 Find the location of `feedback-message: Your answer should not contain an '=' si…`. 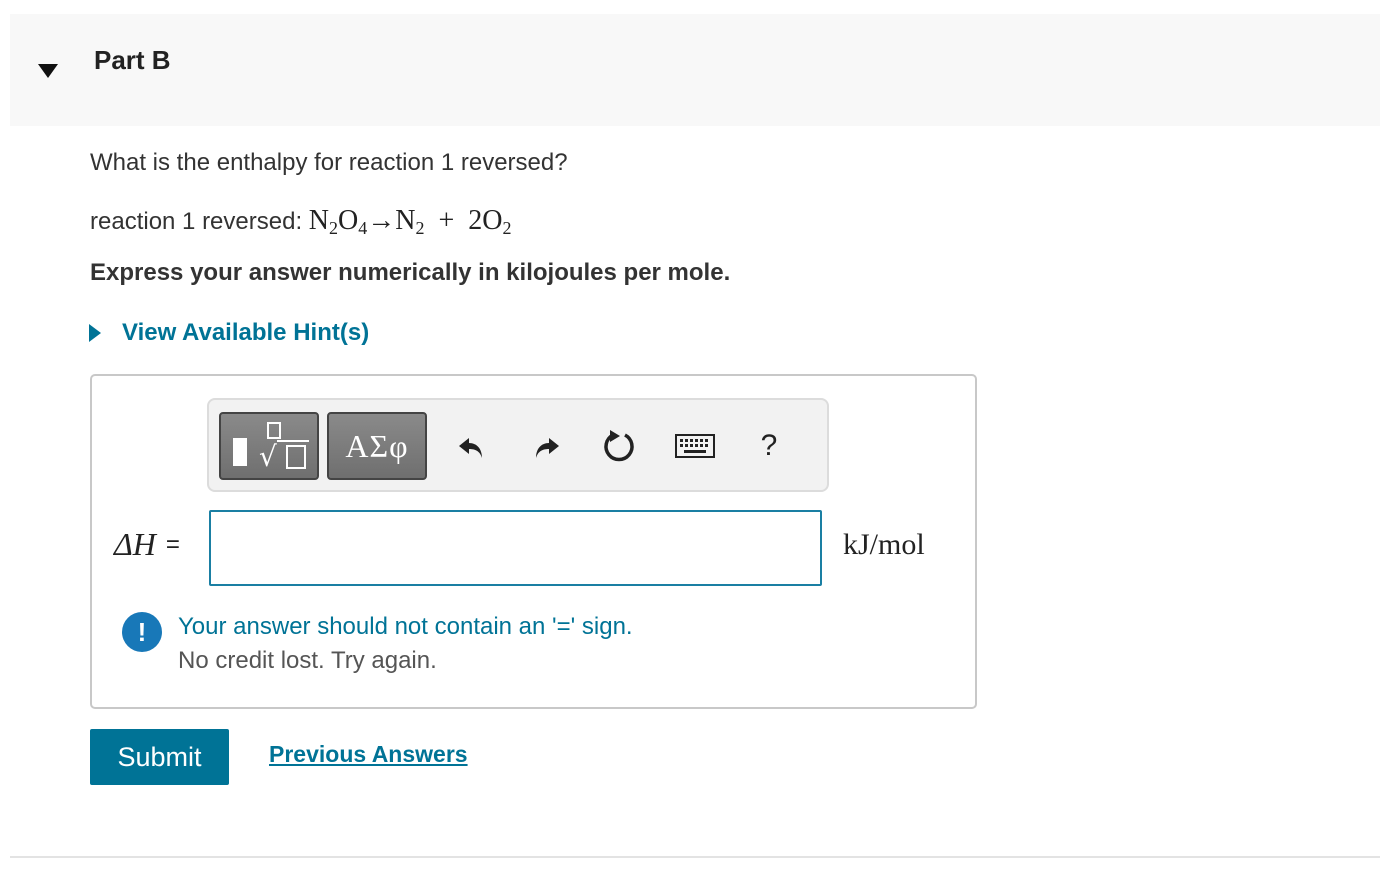

feedback-message: Your answer should not contain an '=' si… is located at coordinates (405, 626).